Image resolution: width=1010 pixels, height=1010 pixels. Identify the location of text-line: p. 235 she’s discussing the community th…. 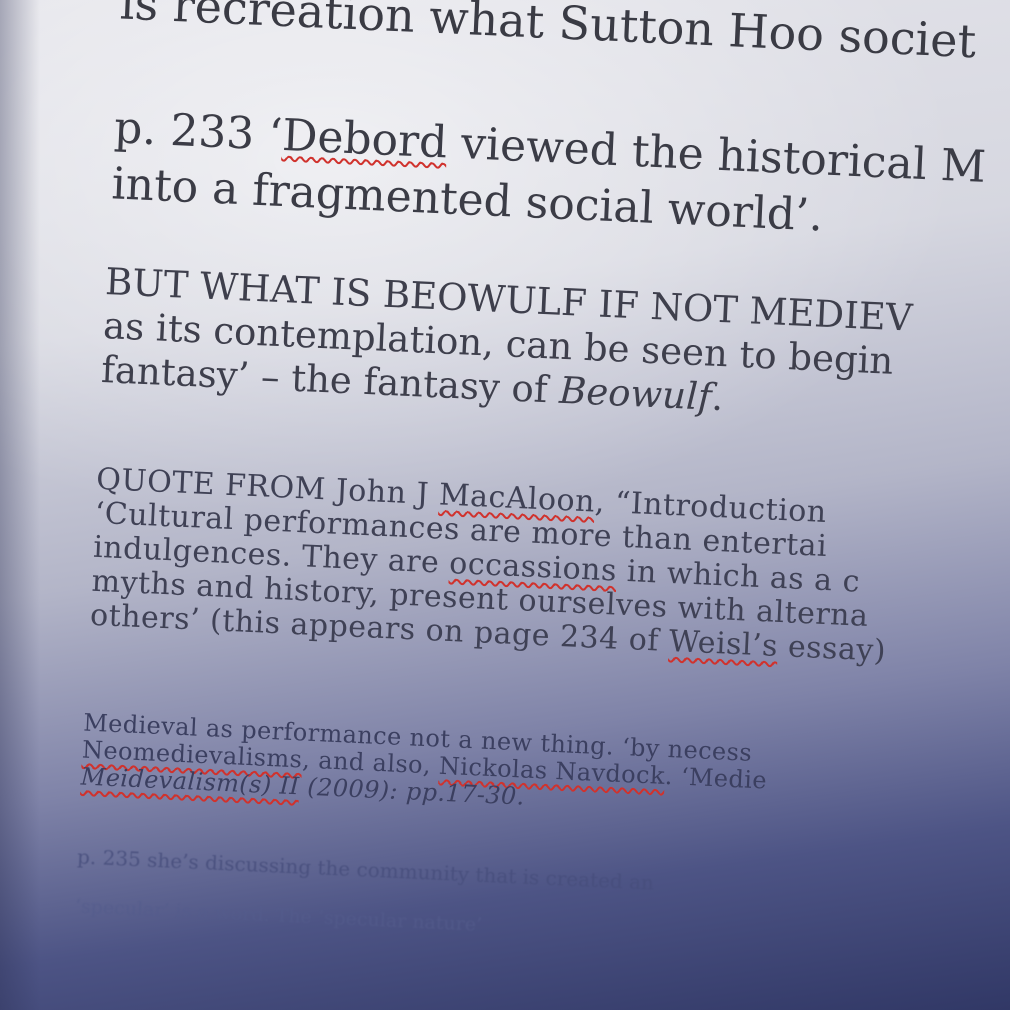
(366, 869).